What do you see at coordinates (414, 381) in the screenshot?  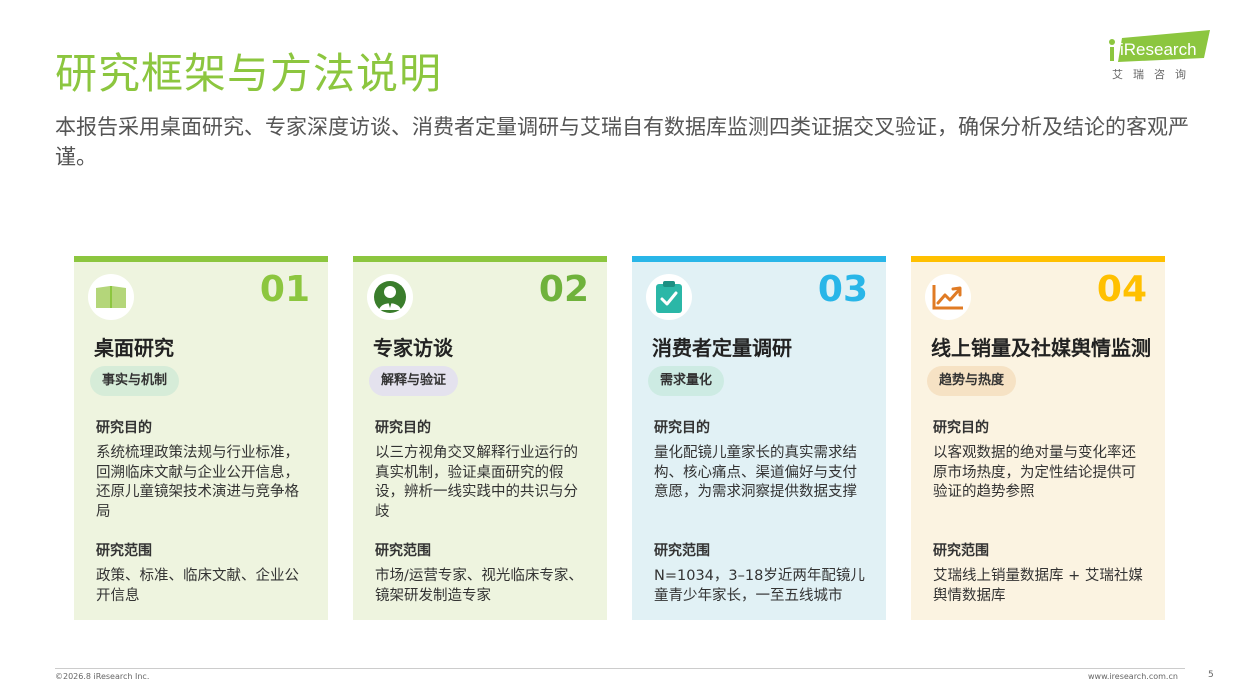 I see `card-tag: 解释与验证` at bounding box center [414, 381].